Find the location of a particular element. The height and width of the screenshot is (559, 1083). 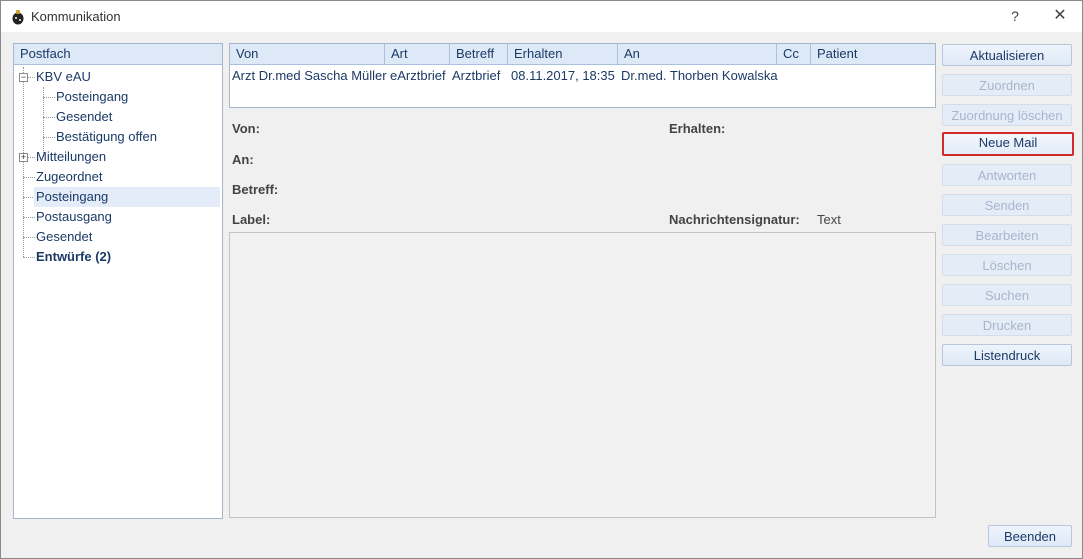

zuordnung-loeschen-button: Zuordnung löschen is located at coordinates (1007, 115).